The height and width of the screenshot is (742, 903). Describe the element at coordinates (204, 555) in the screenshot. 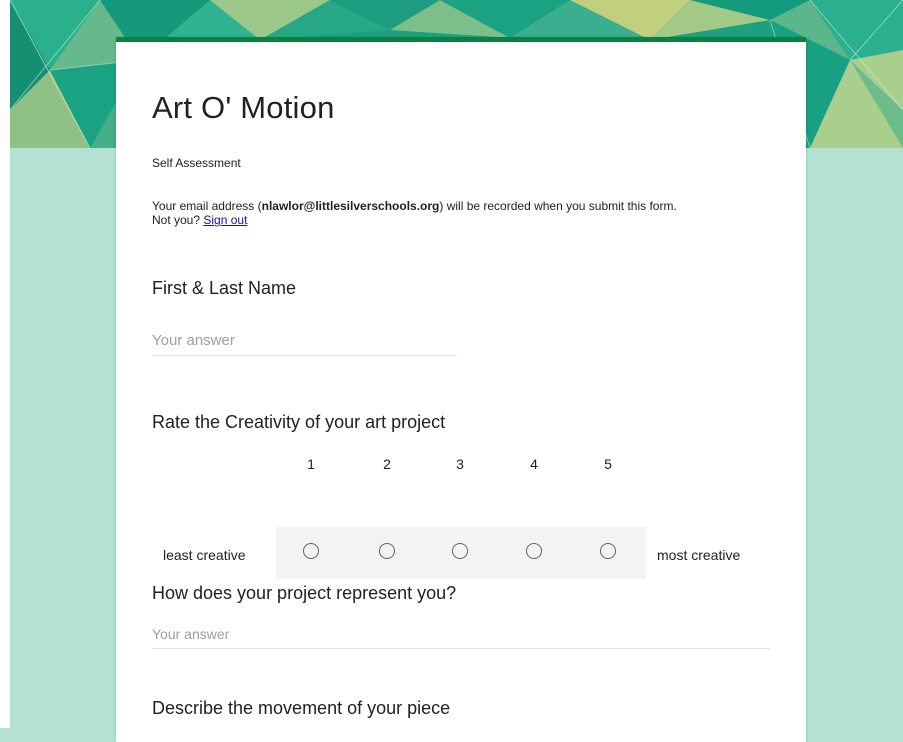

I see `scale-min-label: least creative` at that location.